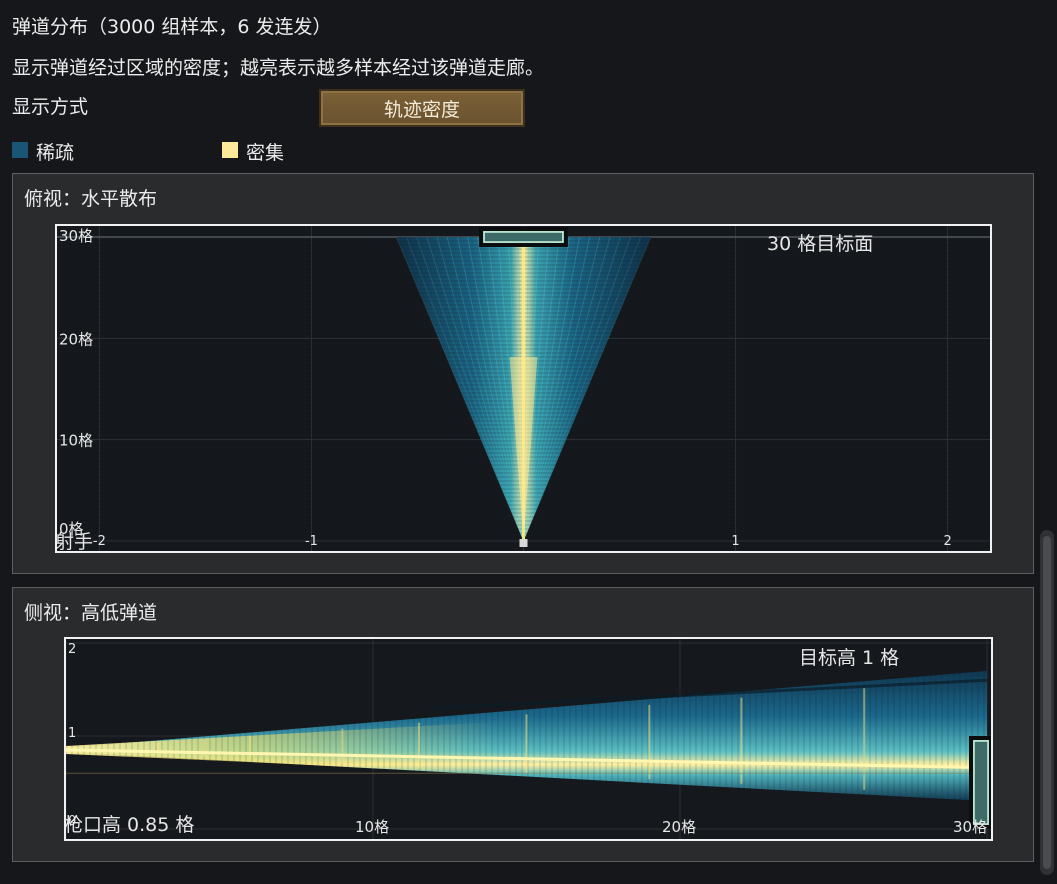 The height and width of the screenshot is (884, 1057). I want to click on side-xtick-10: 10格, so click(372, 827).